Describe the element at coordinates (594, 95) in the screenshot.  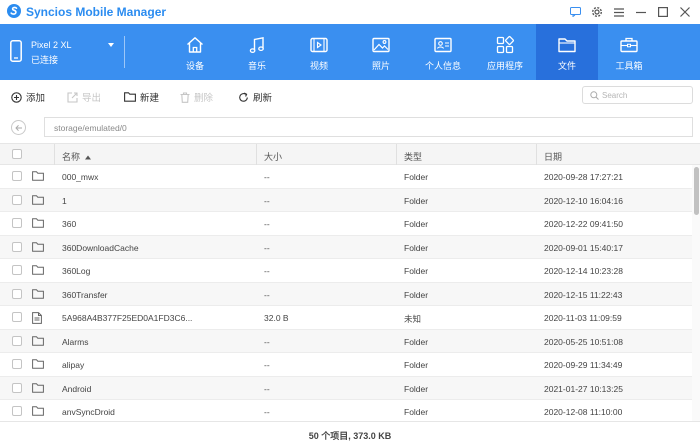
I see `search-icon` at that location.